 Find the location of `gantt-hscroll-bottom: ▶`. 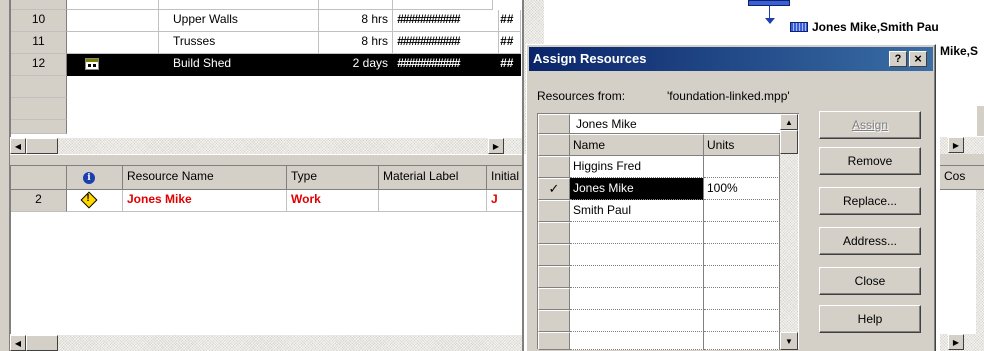

gantt-hscroll-bottom: ▶ is located at coordinates (962, 342).